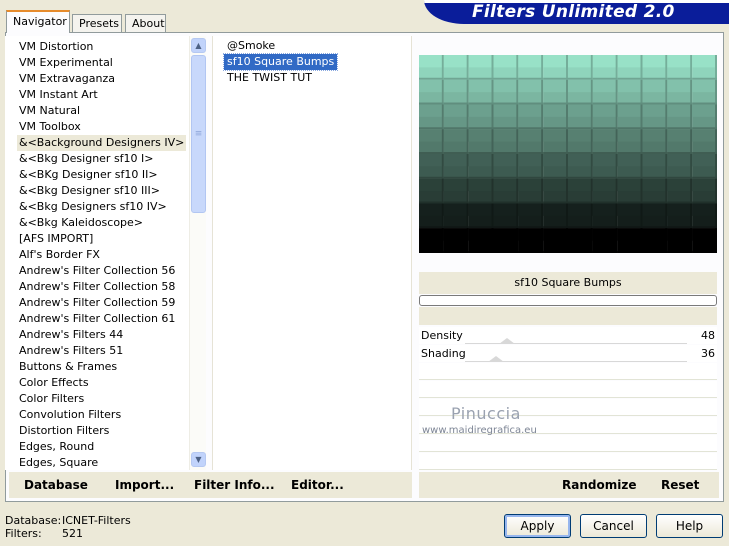  What do you see at coordinates (443, 353) in the screenshot?
I see `param-label: Shading` at bounding box center [443, 353].